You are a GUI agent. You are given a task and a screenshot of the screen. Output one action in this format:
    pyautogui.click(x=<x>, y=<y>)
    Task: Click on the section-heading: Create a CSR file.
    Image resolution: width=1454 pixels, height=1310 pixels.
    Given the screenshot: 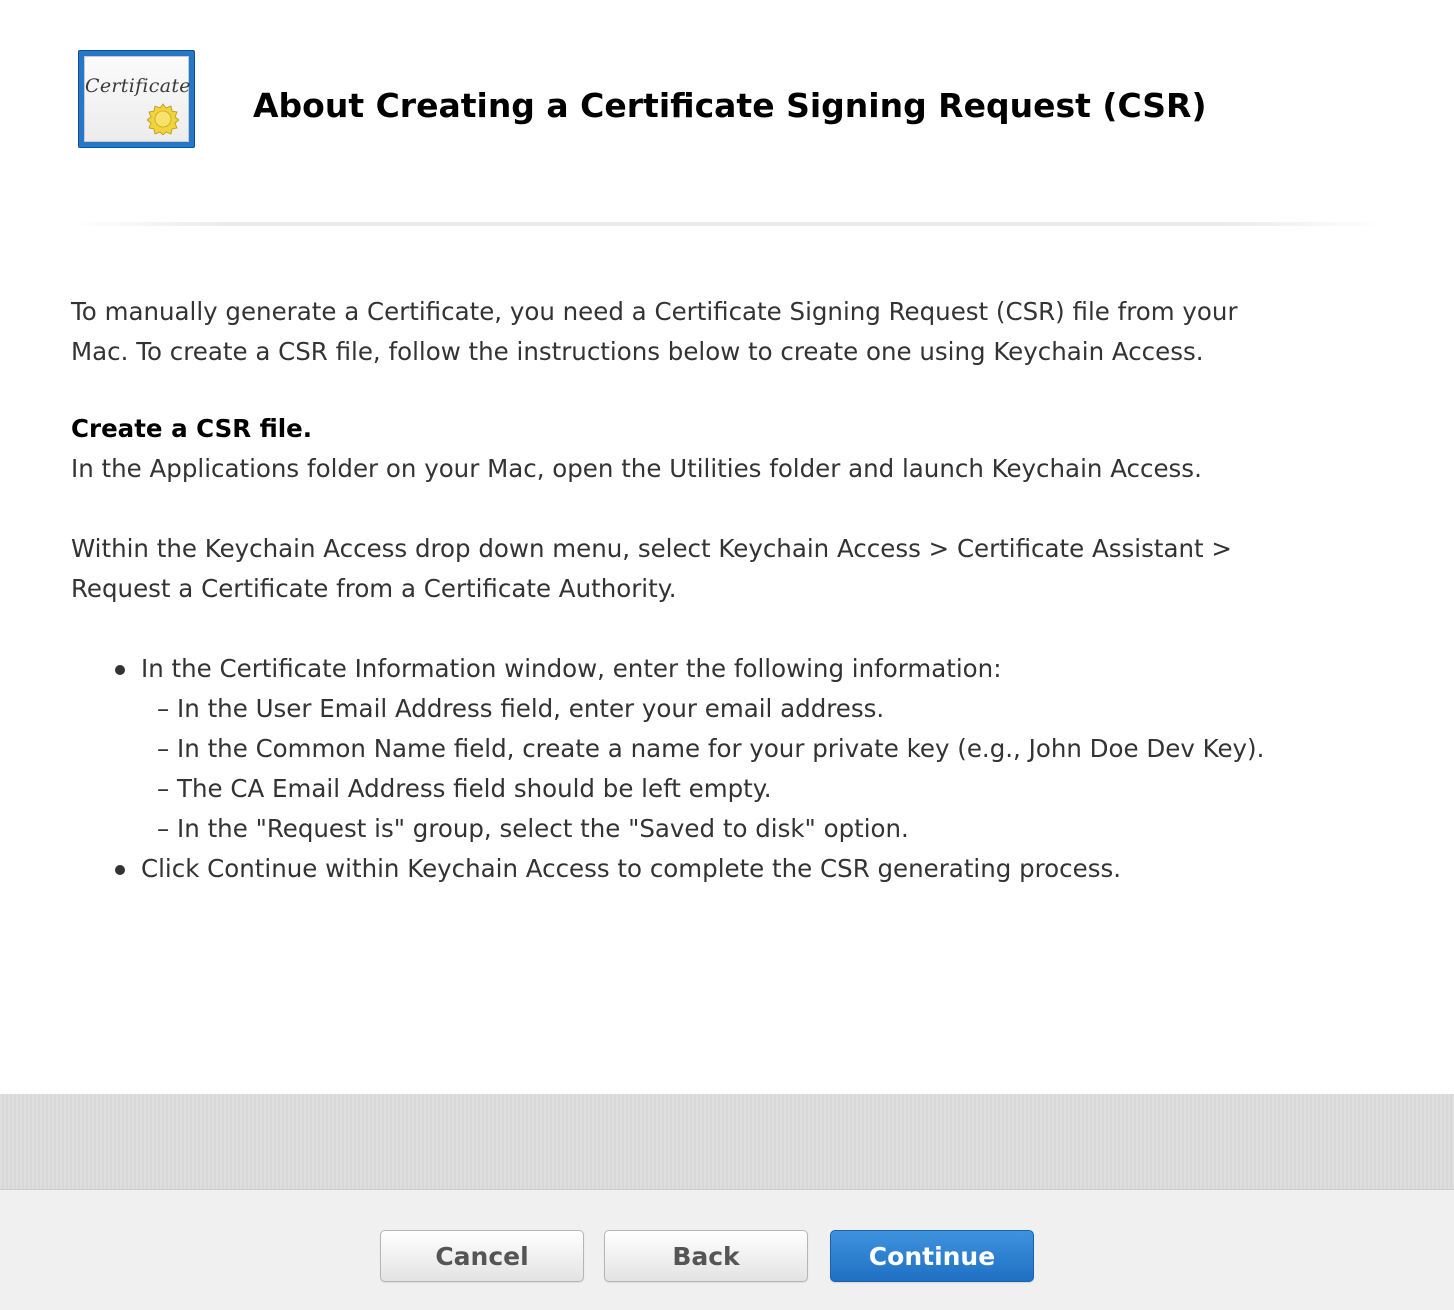 What is the action you would take?
    pyautogui.click(x=192, y=428)
    